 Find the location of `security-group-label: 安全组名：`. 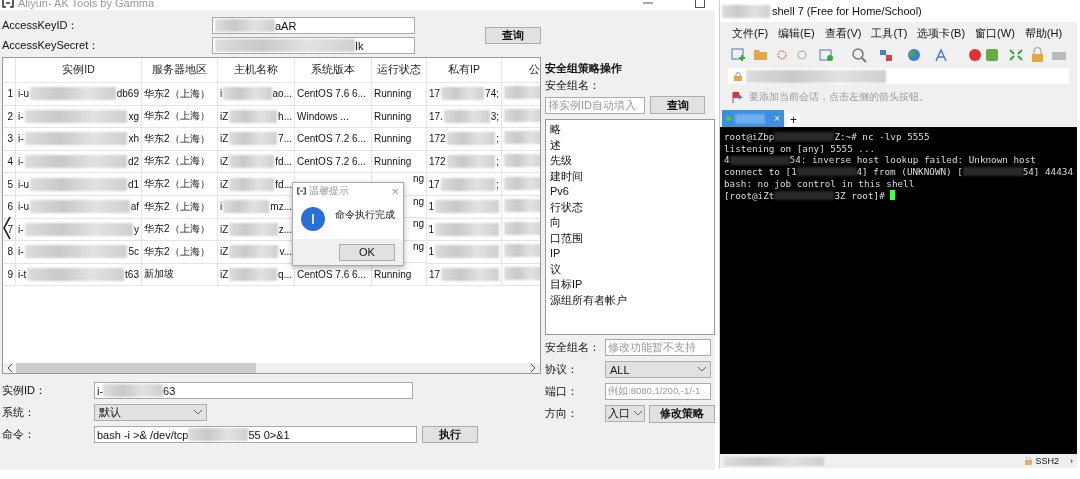

security-group-label: 安全组名： is located at coordinates (573, 347).